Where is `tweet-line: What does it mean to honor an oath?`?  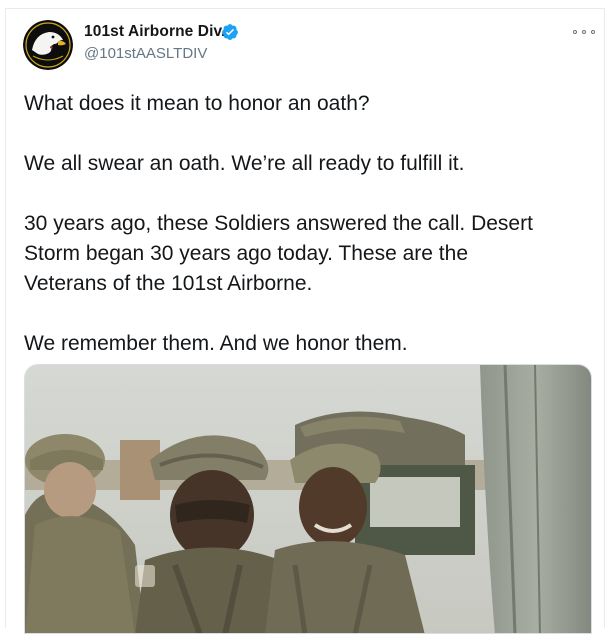
tweet-line: What does it mean to honor an oath? is located at coordinates (197, 103).